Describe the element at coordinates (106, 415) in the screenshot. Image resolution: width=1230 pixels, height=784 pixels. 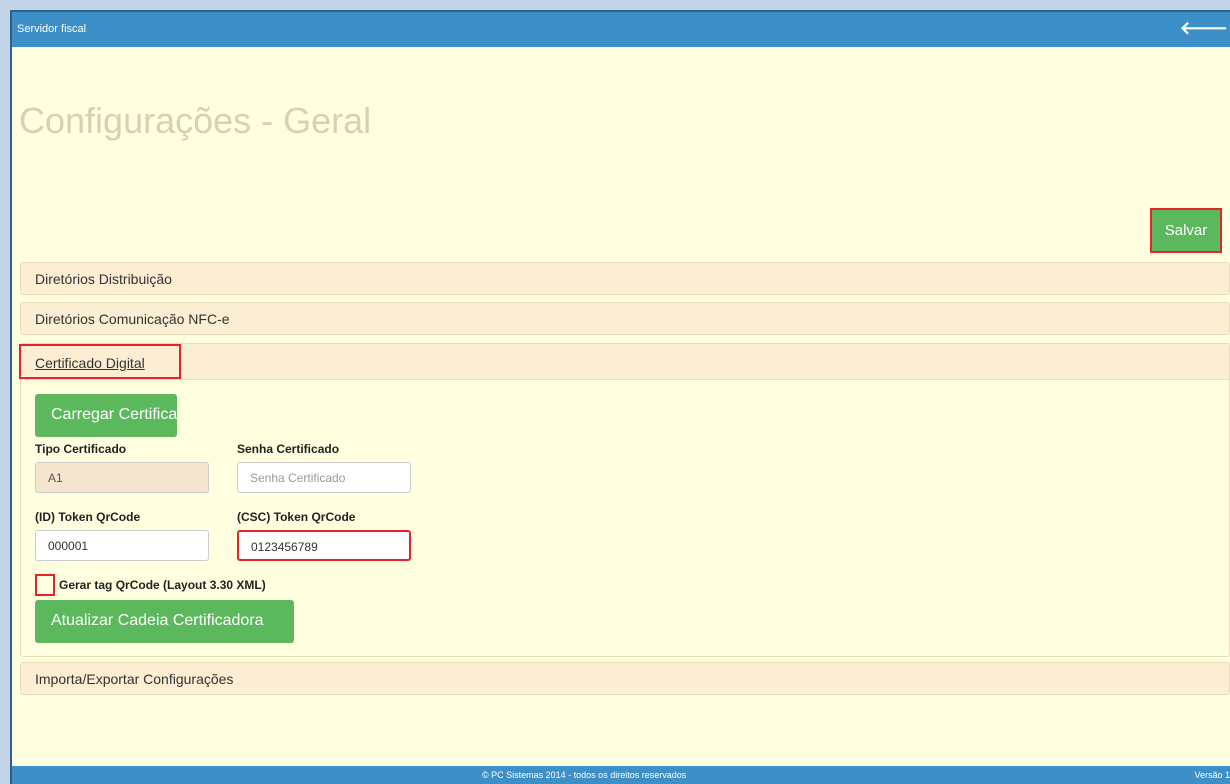
I see `load-certificate-button: Carregar Certifica` at that location.